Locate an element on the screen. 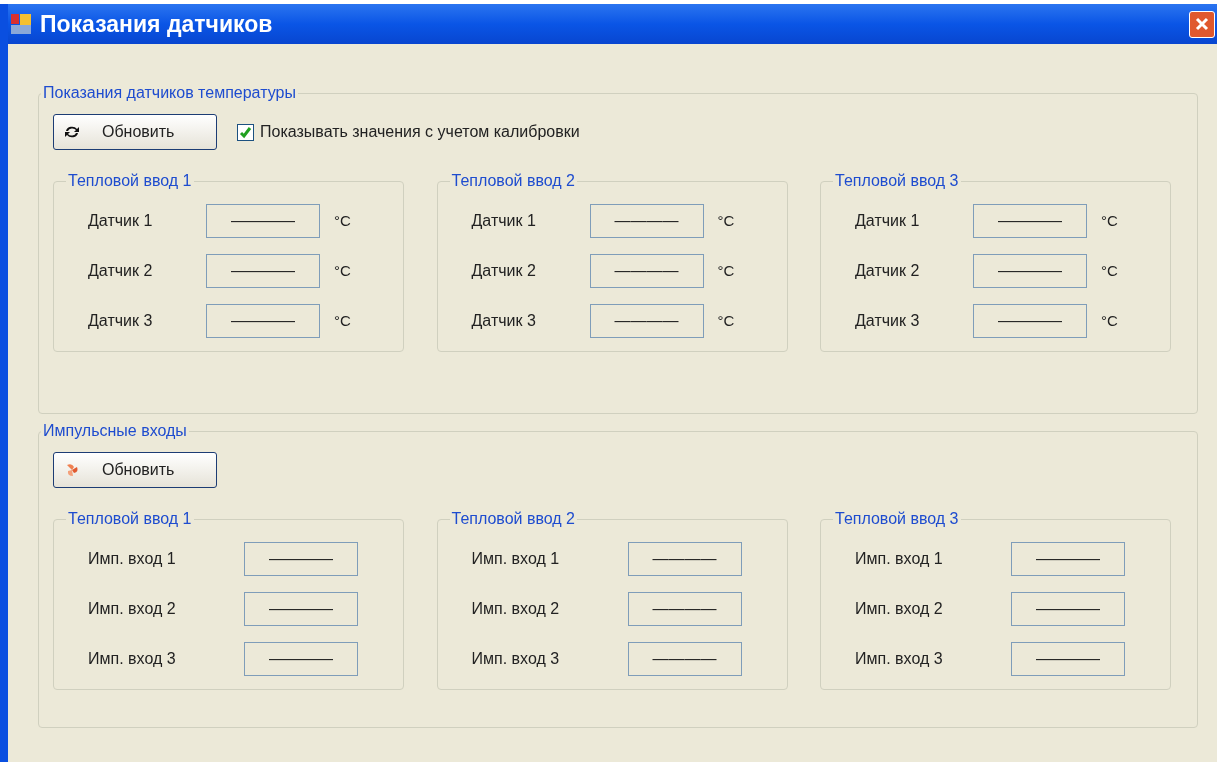  close-icon is located at coordinates (1202, 24).